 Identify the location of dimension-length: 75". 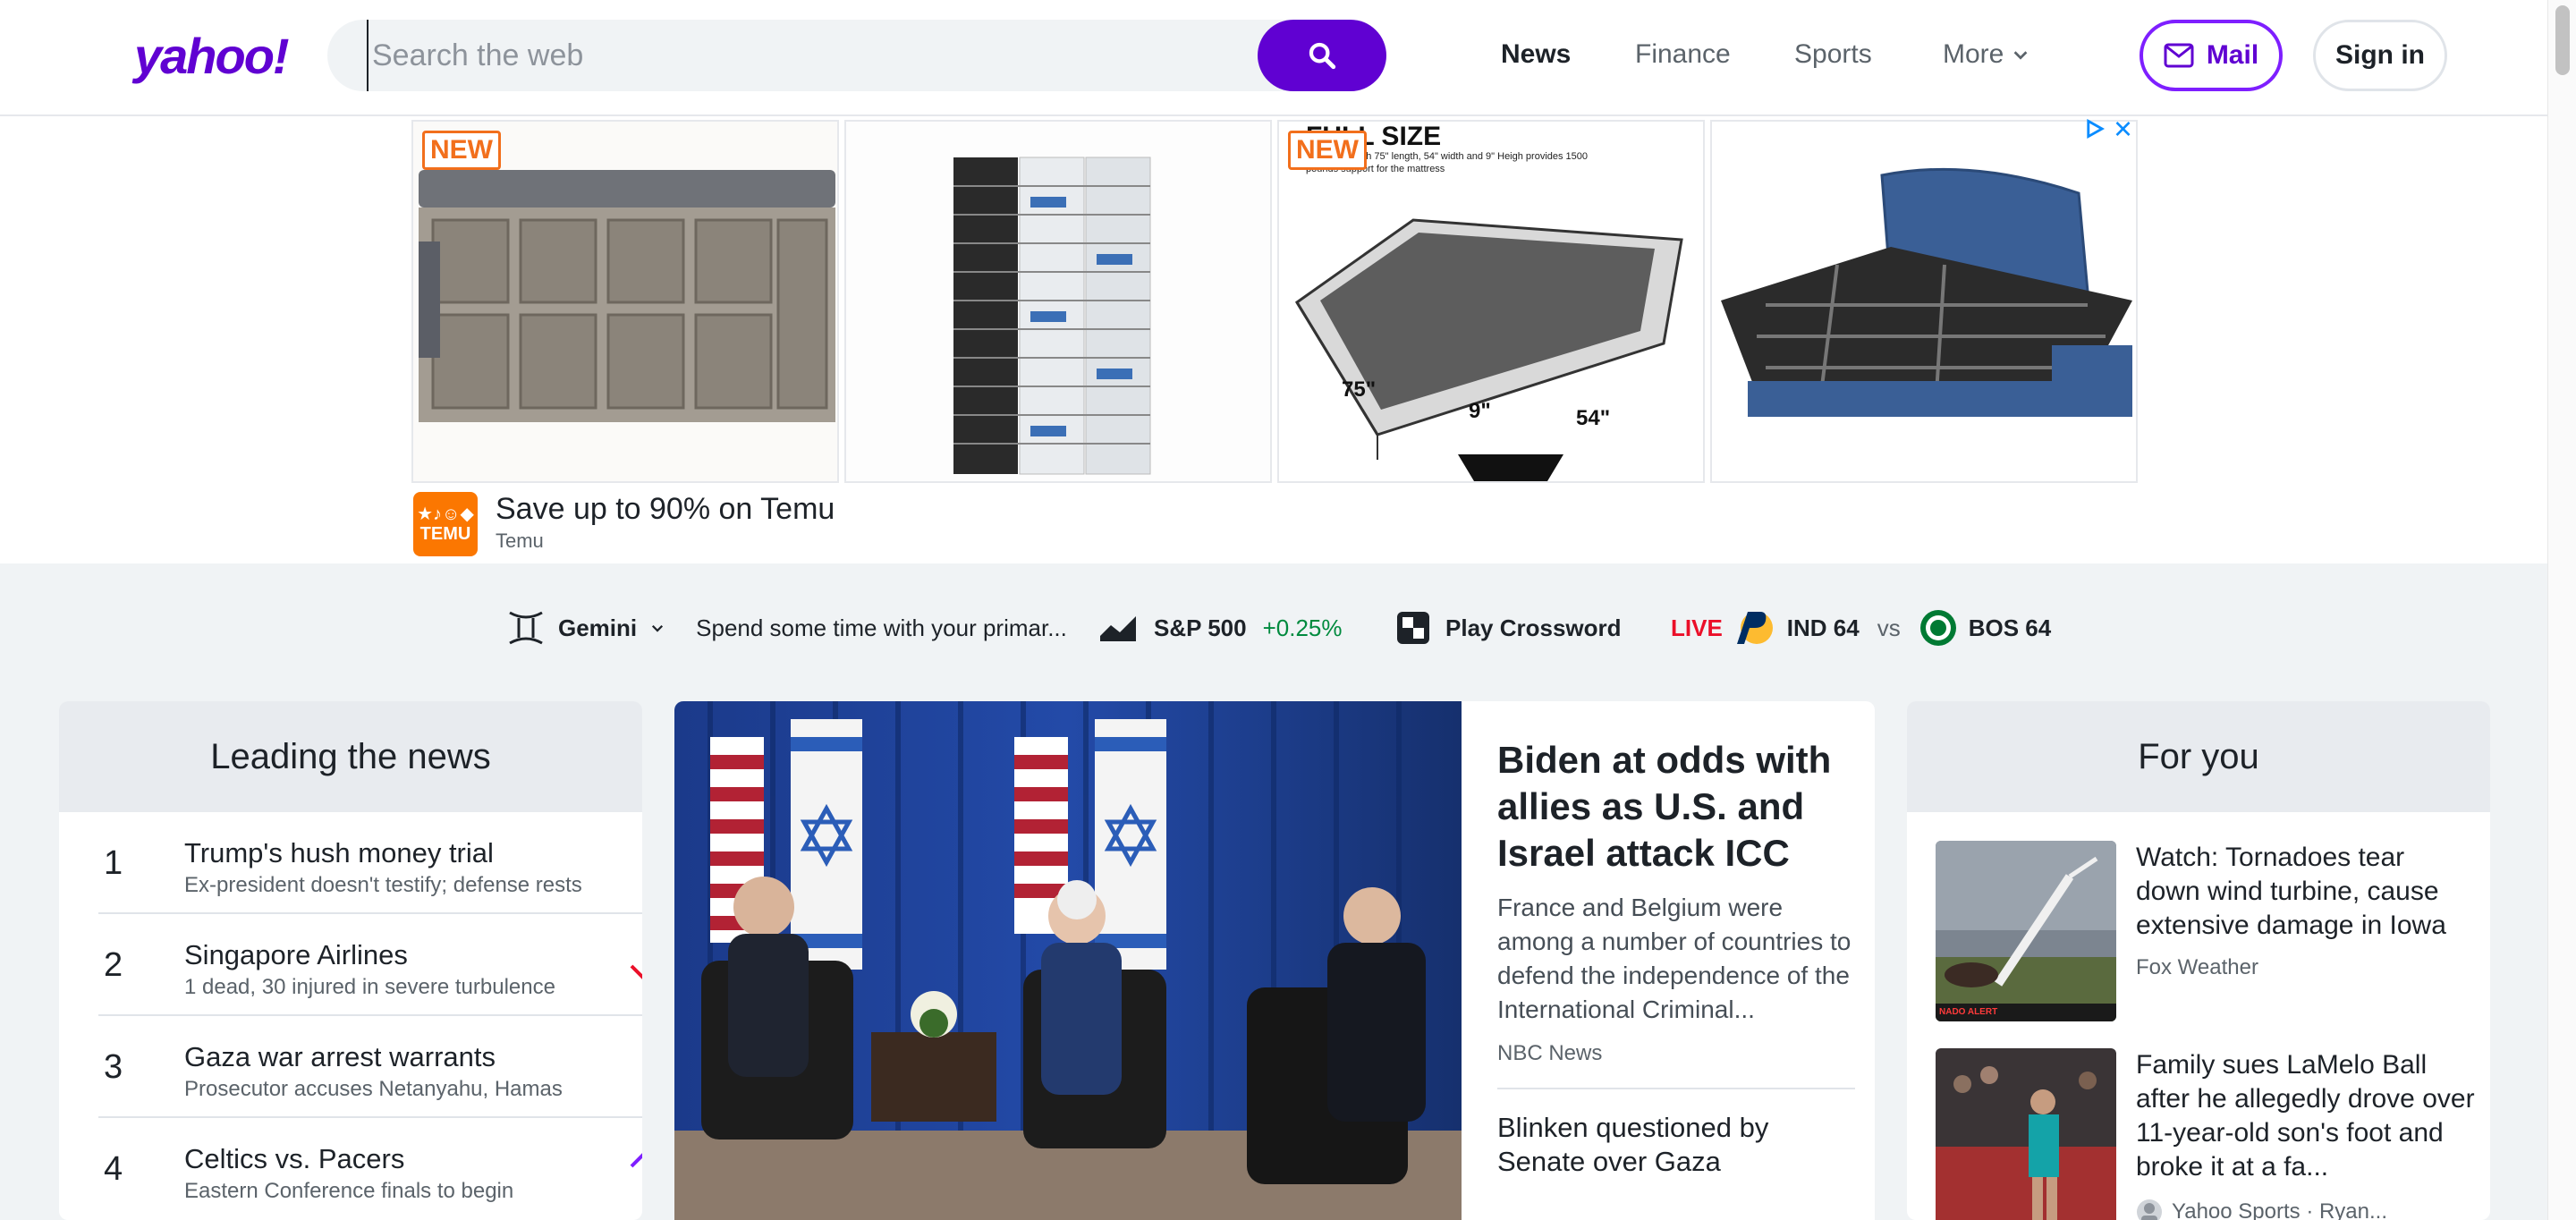
(1359, 389).